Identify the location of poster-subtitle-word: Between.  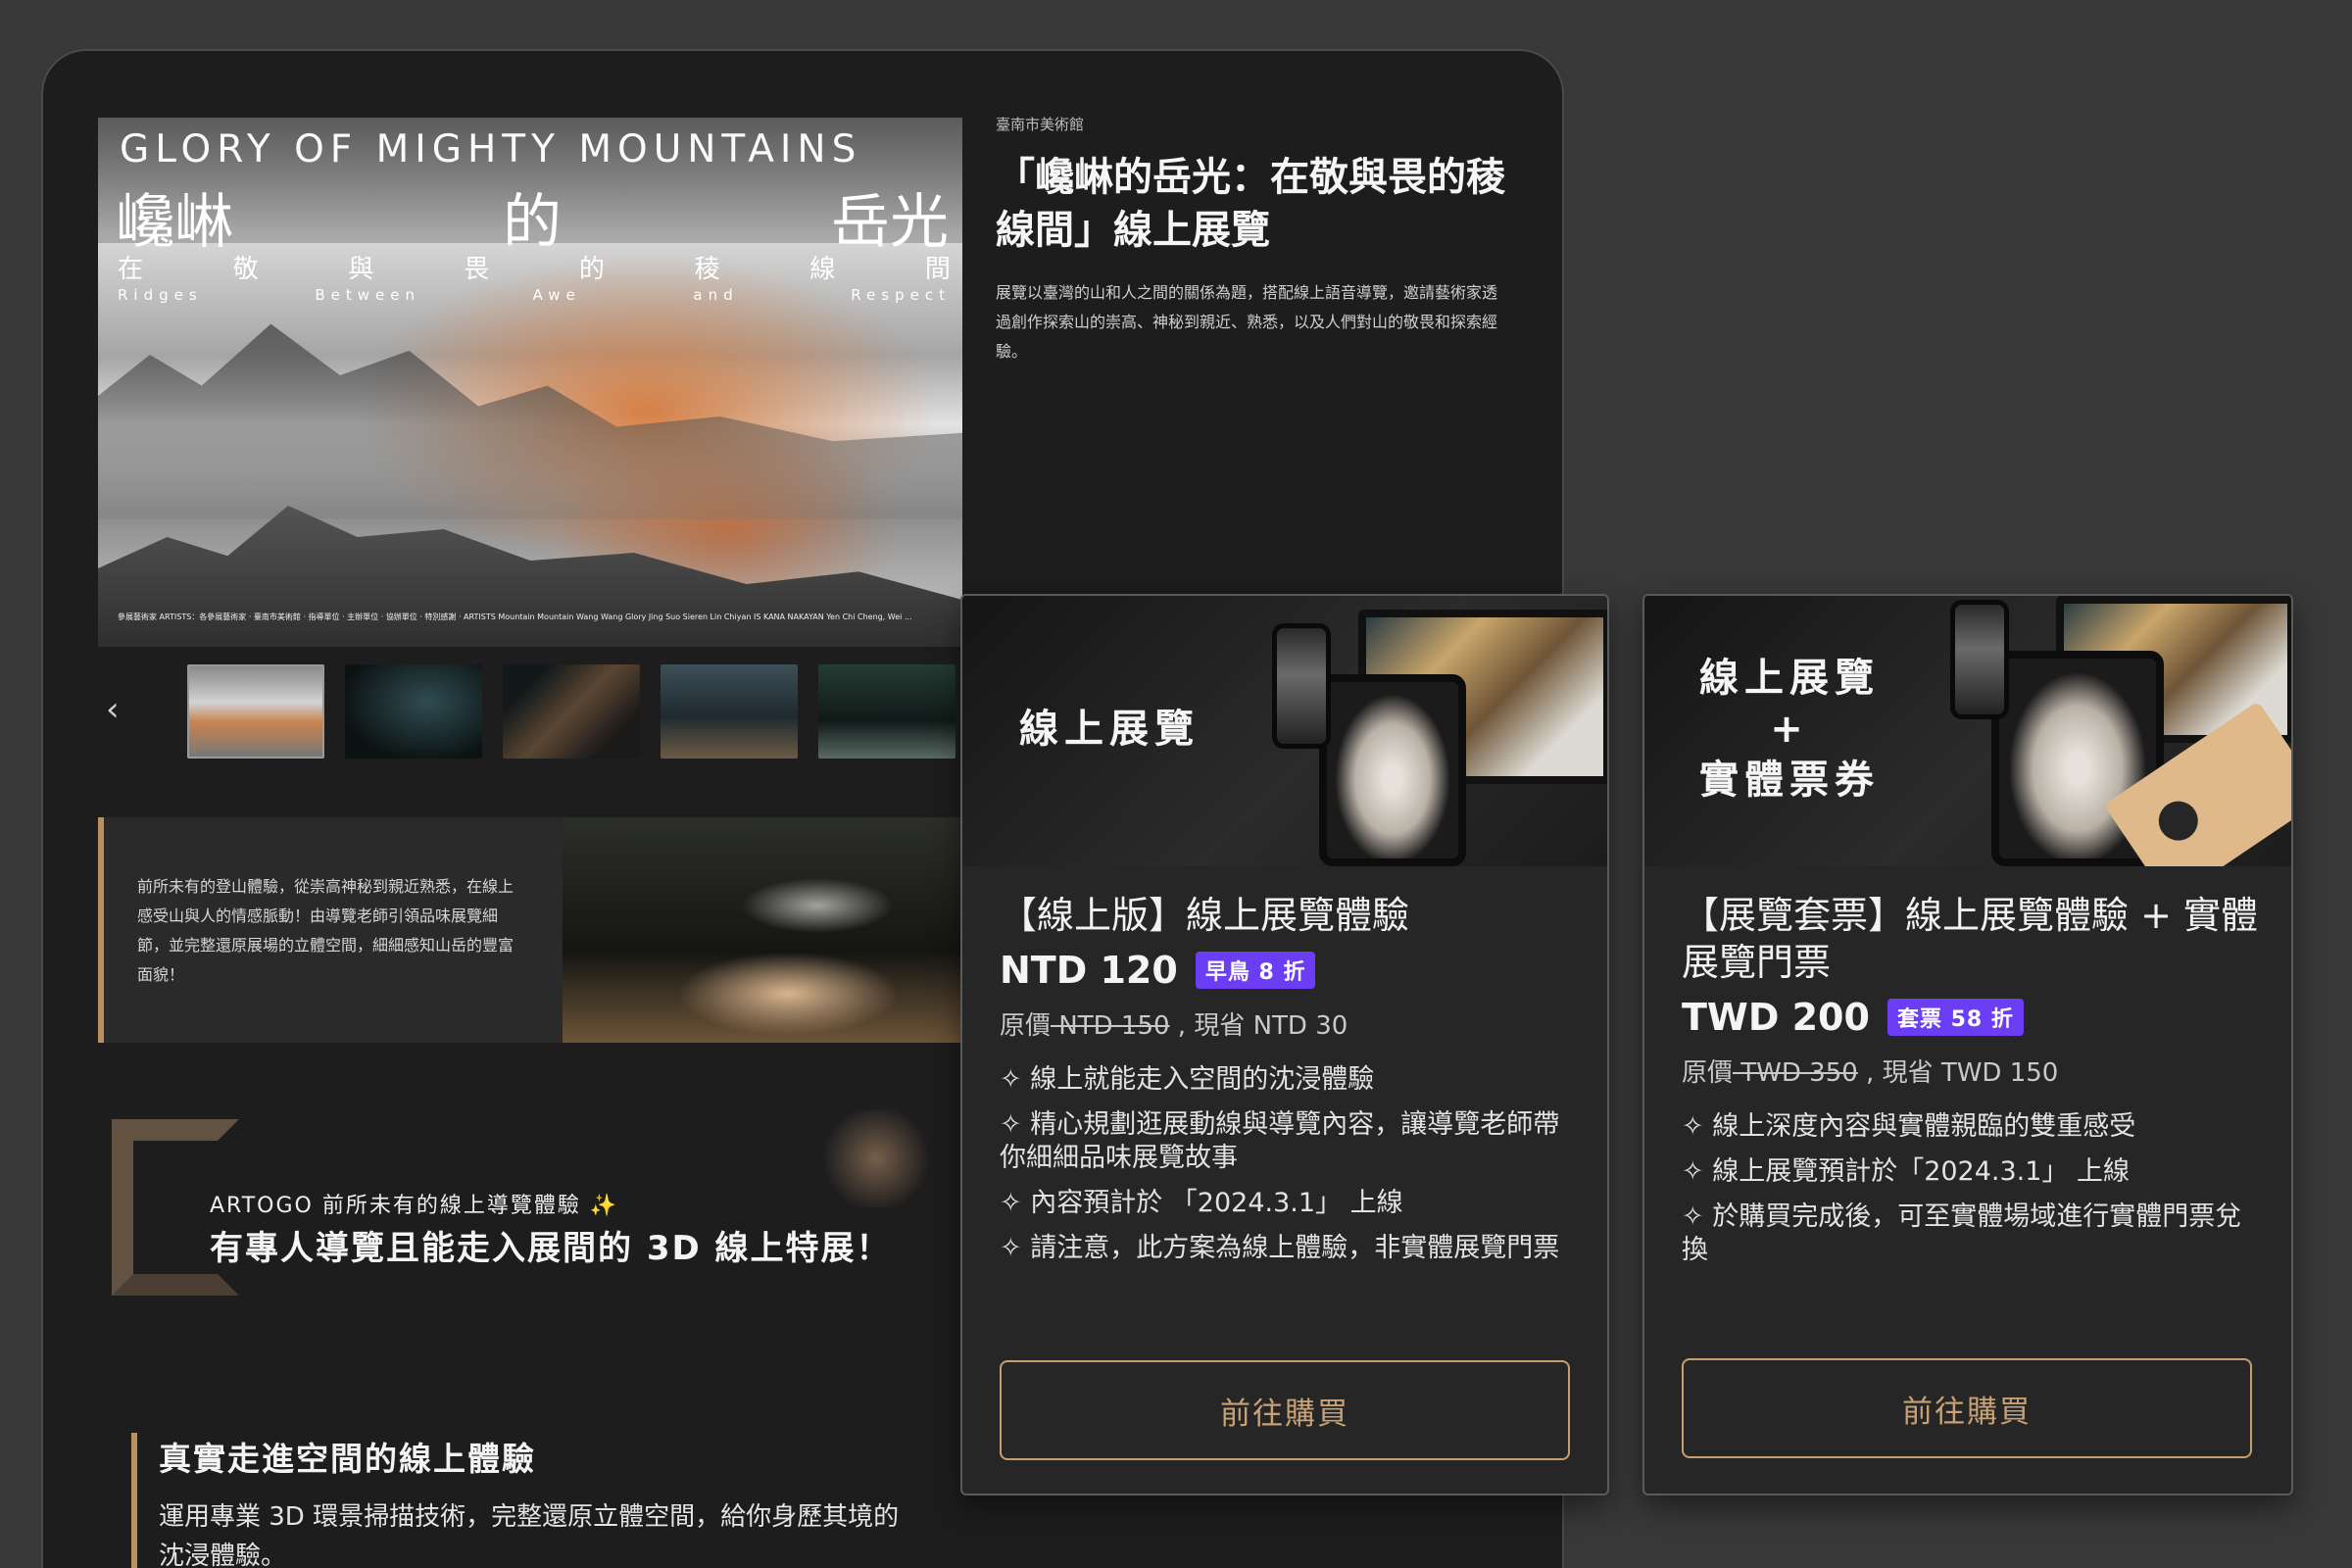
(367, 295).